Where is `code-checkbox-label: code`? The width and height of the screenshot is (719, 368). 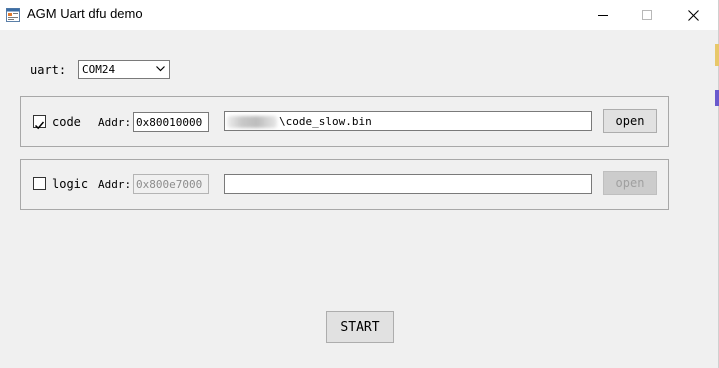
code-checkbox-label: code is located at coordinates (66, 122).